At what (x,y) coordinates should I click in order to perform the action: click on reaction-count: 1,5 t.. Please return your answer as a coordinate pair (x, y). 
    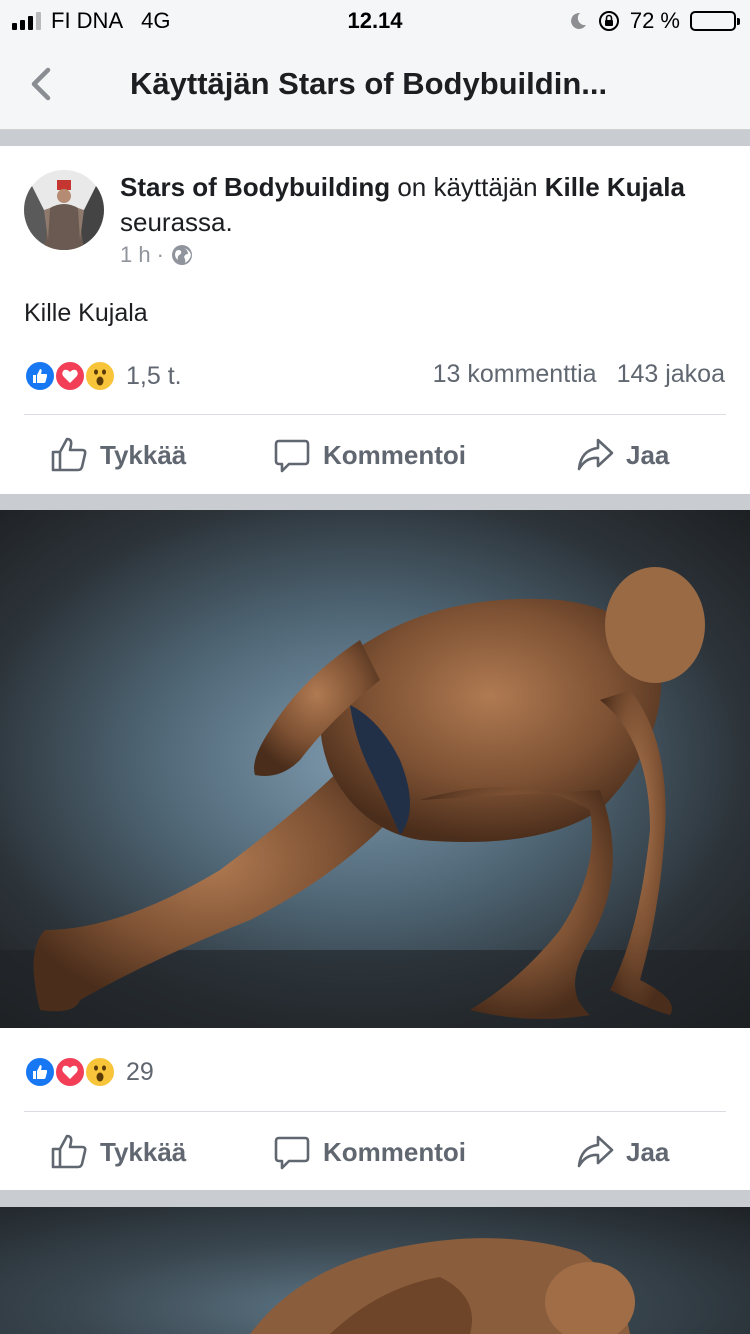
    Looking at the image, I should click on (154, 375).